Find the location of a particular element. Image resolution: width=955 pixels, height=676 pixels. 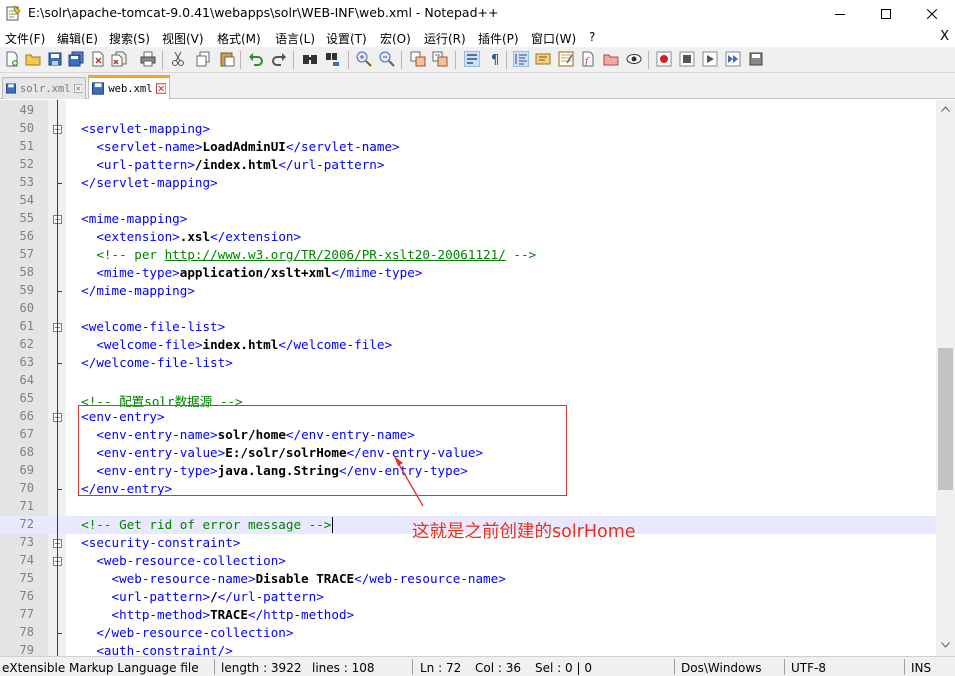

tab-web-xml: web.xml is located at coordinates (129, 87).